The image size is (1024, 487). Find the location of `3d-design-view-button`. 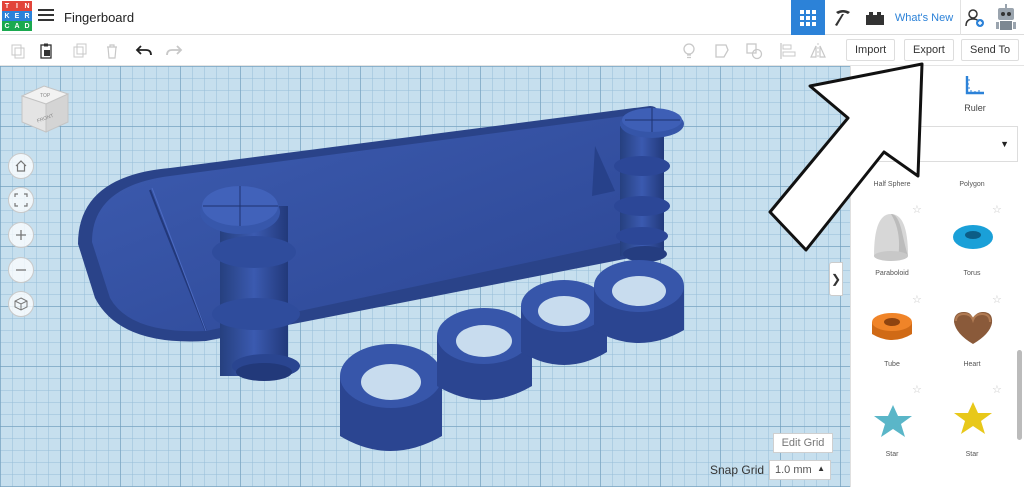

3d-design-view-button is located at coordinates (808, 17).